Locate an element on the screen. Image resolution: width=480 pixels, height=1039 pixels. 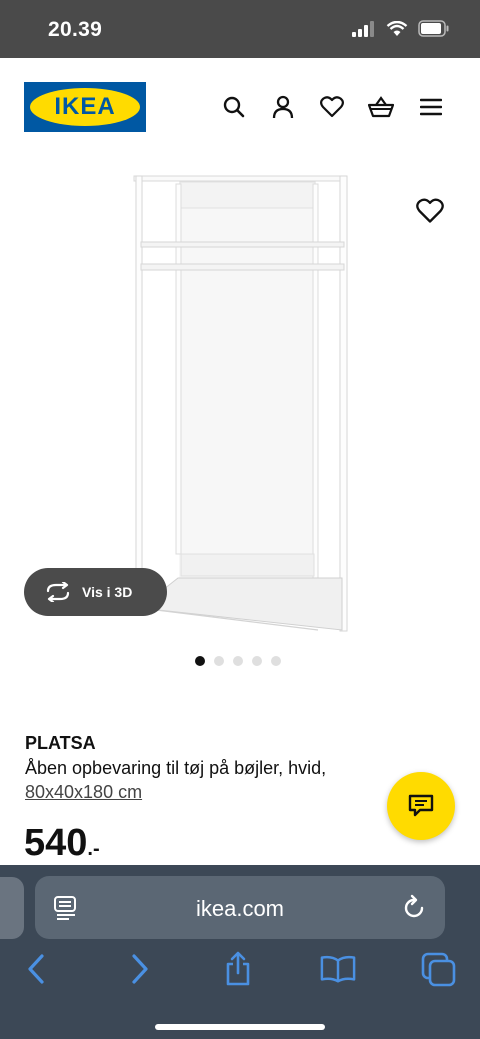
chat-button is located at coordinates (421, 806).